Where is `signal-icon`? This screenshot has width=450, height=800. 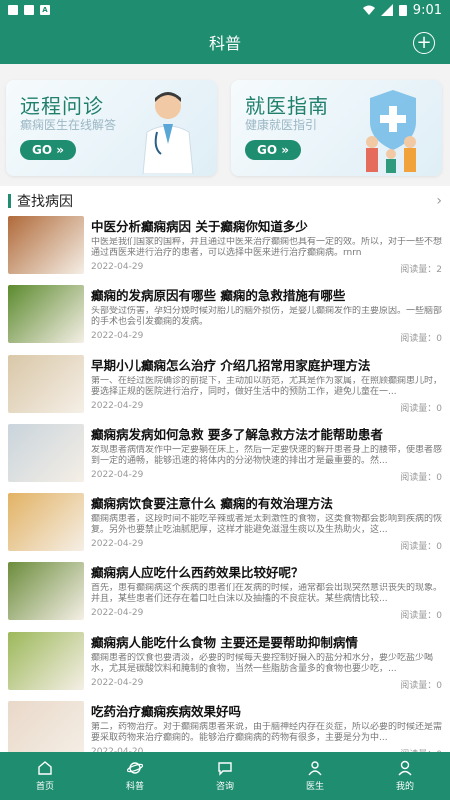 signal-icon is located at coordinates (386, 10).